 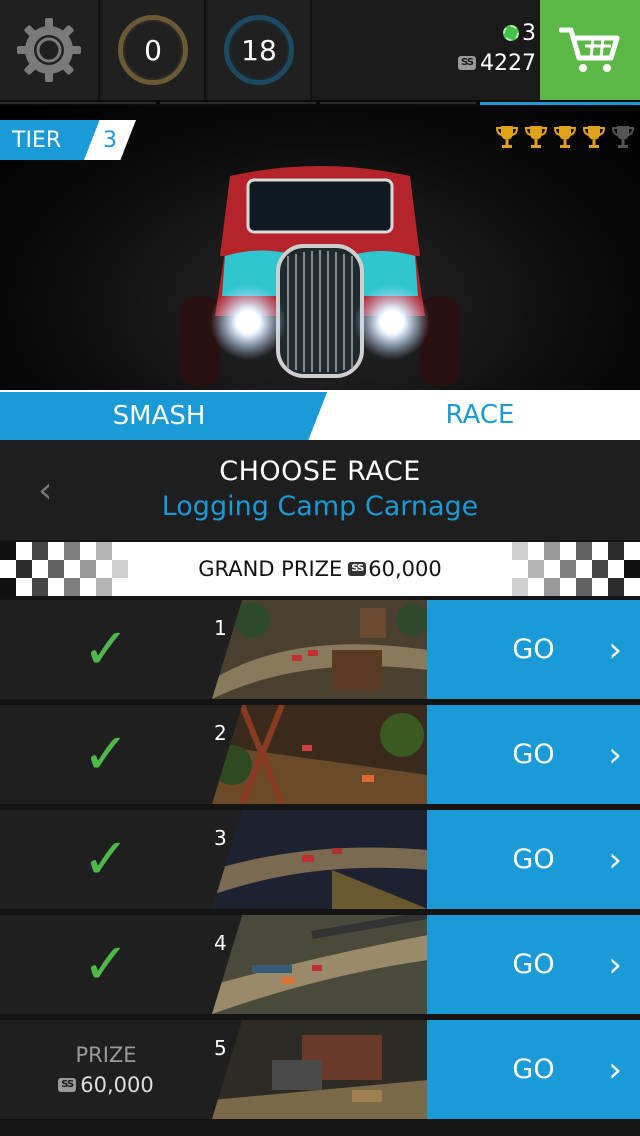 I want to click on currency-panel: 3 SS 4227, so click(x=497, y=48).